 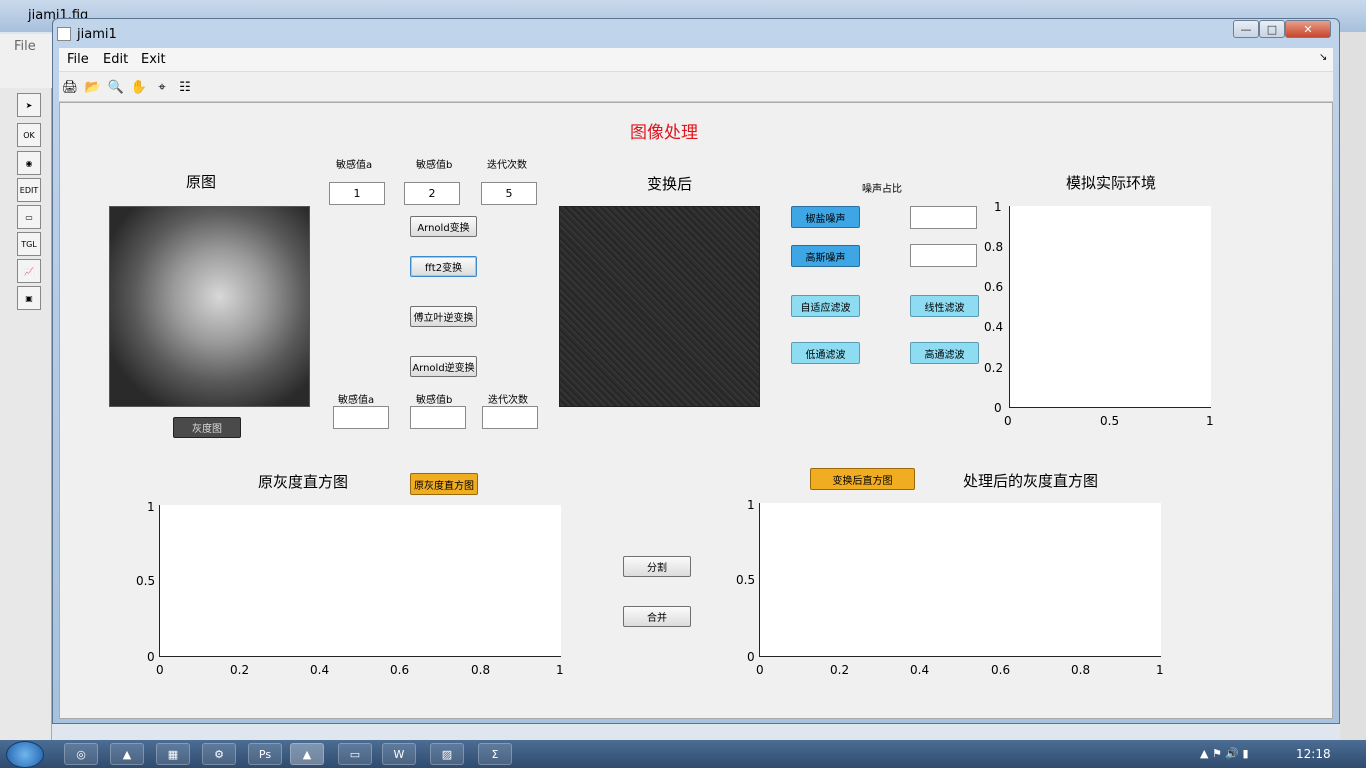 I want to click on clock: 12:18, so click(x=1313, y=754).